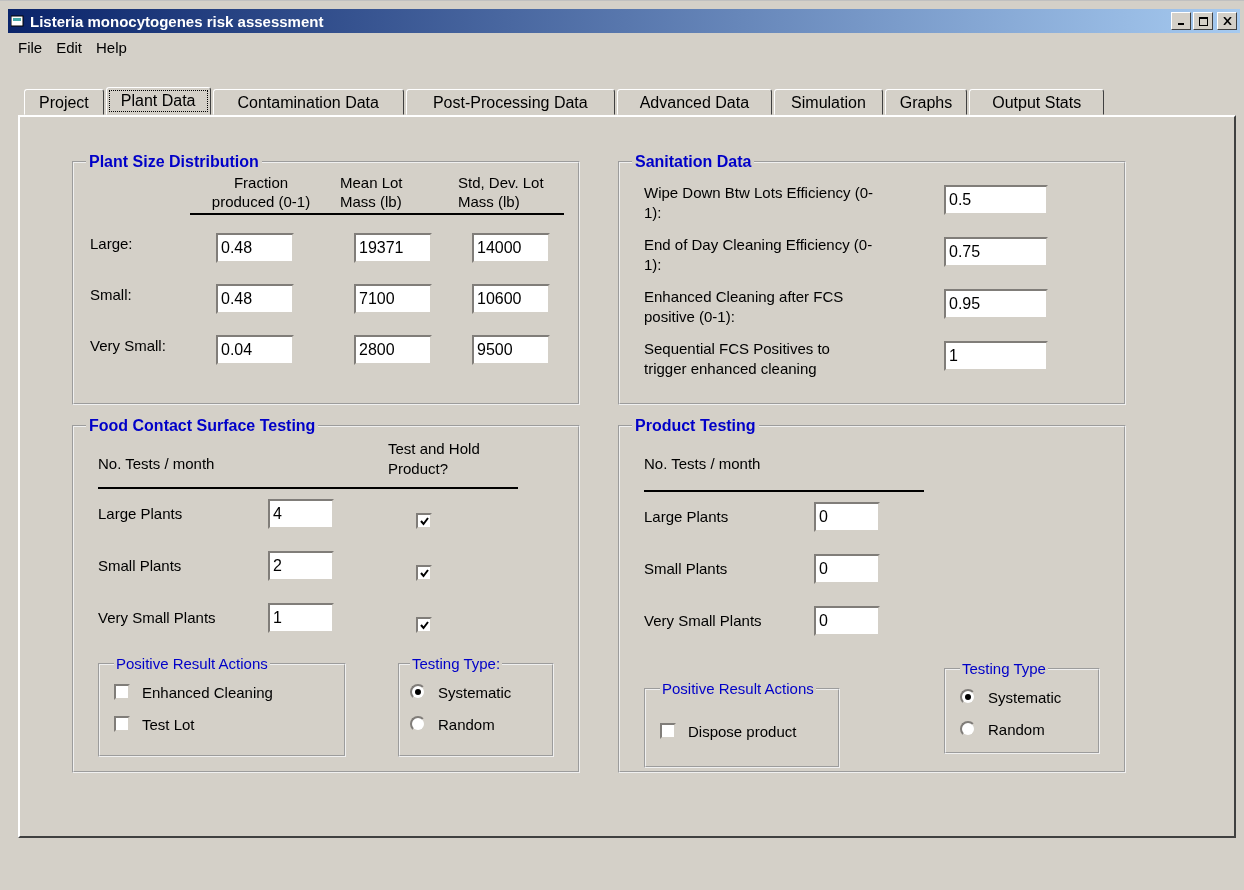  What do you see at coordinates (18, 21) in the screenshot?
I see `app-icon` at bounding box center [18, 21].